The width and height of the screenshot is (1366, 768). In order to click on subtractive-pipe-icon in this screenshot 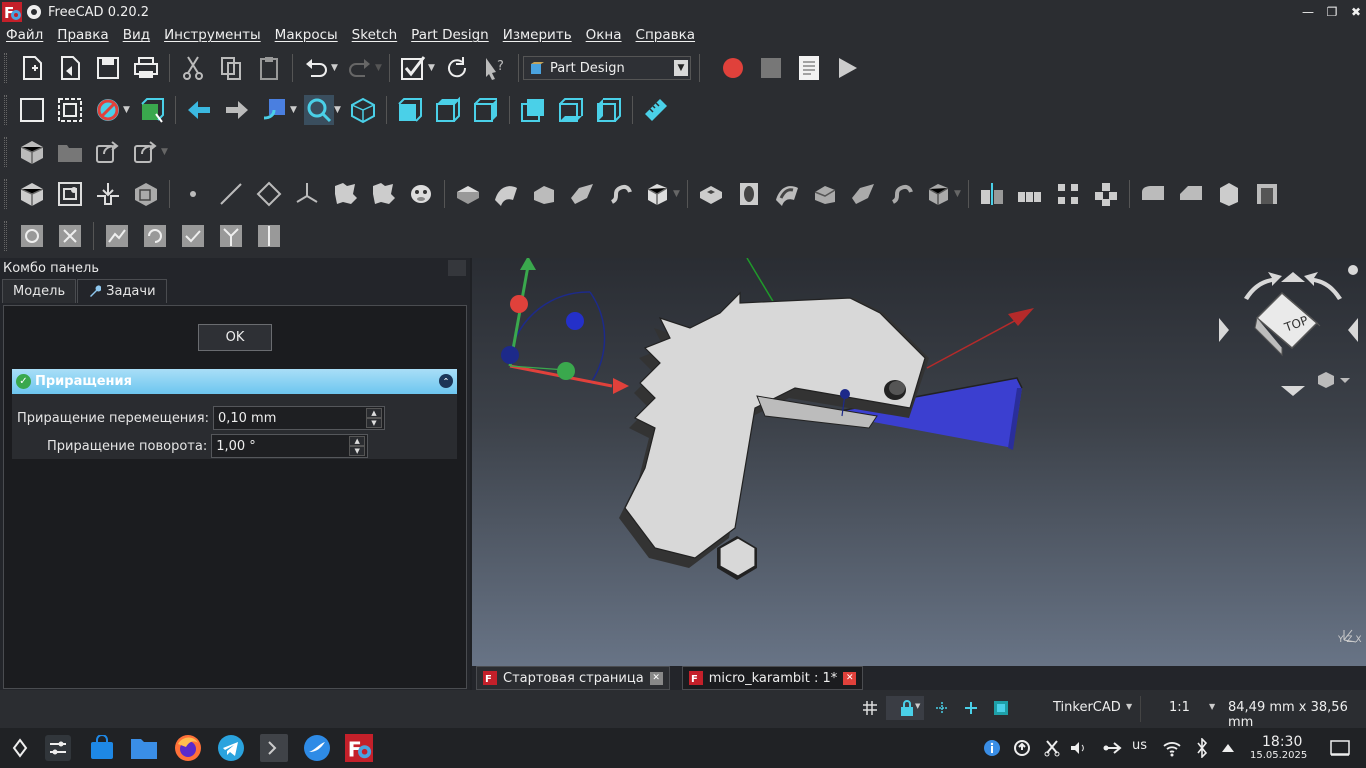, I will do `click(863, 194)`.